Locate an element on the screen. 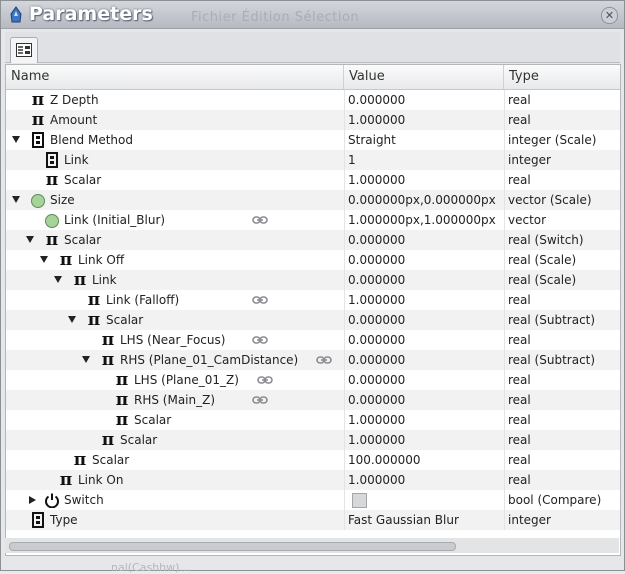 The width and height of the screenshot is (625, 574). column-type-label: Type is located at coordinates (524, 76).